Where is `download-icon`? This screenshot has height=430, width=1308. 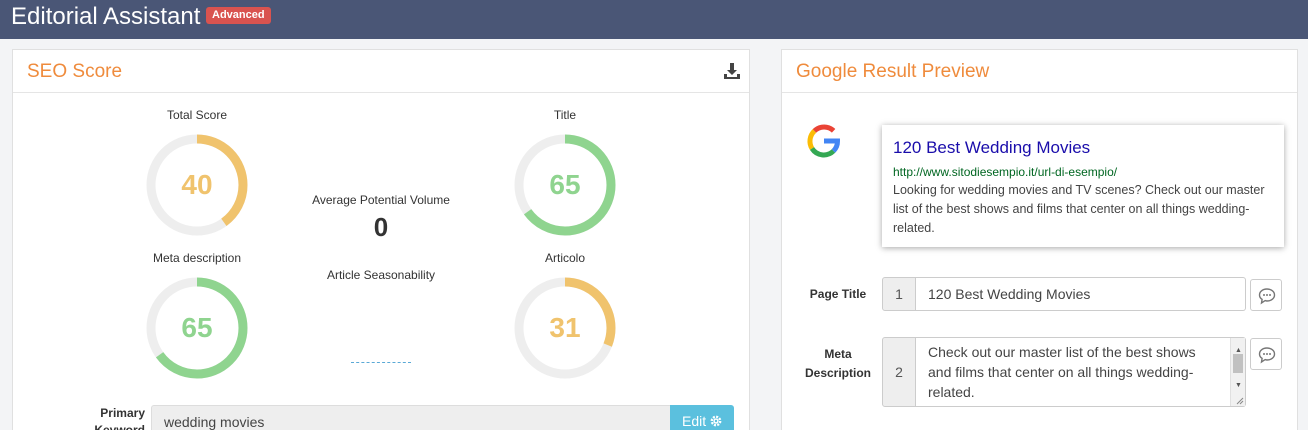
download-icon is located at coordinates (732, 71).